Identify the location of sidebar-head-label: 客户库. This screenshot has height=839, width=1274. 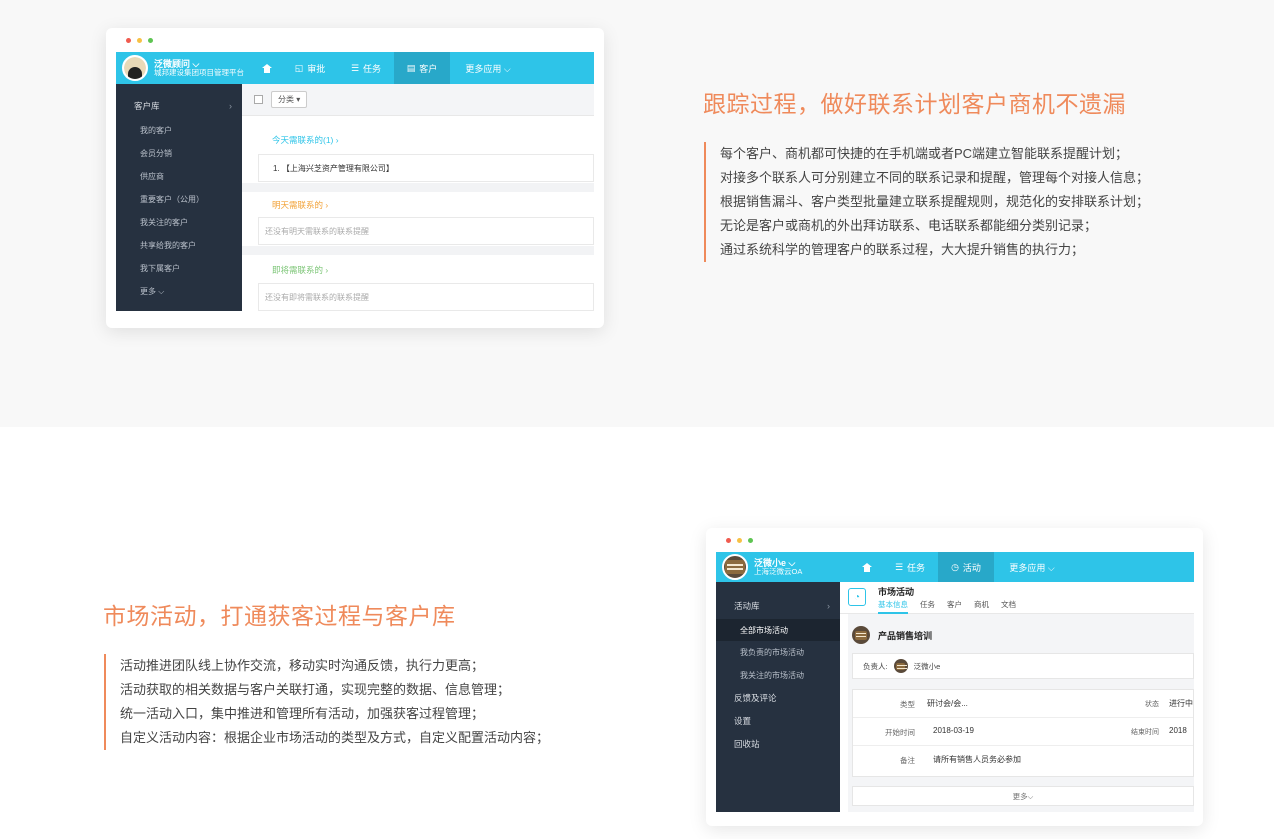
(147, 106).